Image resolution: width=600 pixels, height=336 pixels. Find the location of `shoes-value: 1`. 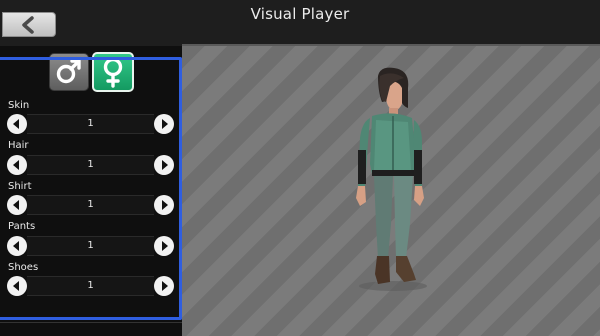

shoes-value: 1 is located at coordinates (90, 286).